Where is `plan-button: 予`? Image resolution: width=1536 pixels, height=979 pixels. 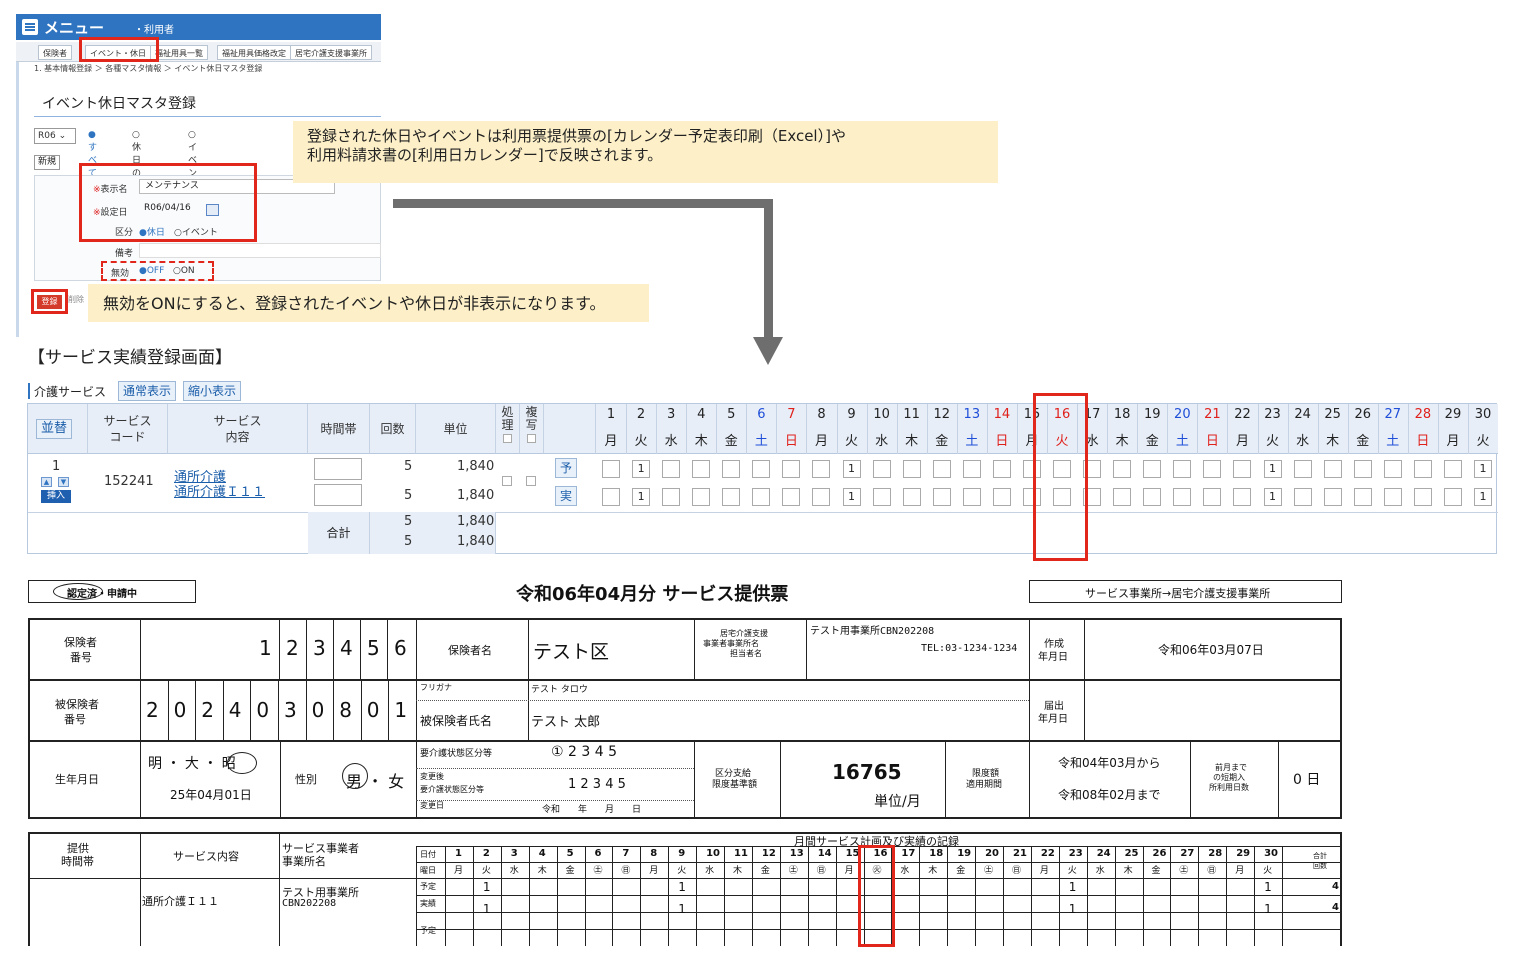
plan-button: 予 is located at coordinates (566, 468).